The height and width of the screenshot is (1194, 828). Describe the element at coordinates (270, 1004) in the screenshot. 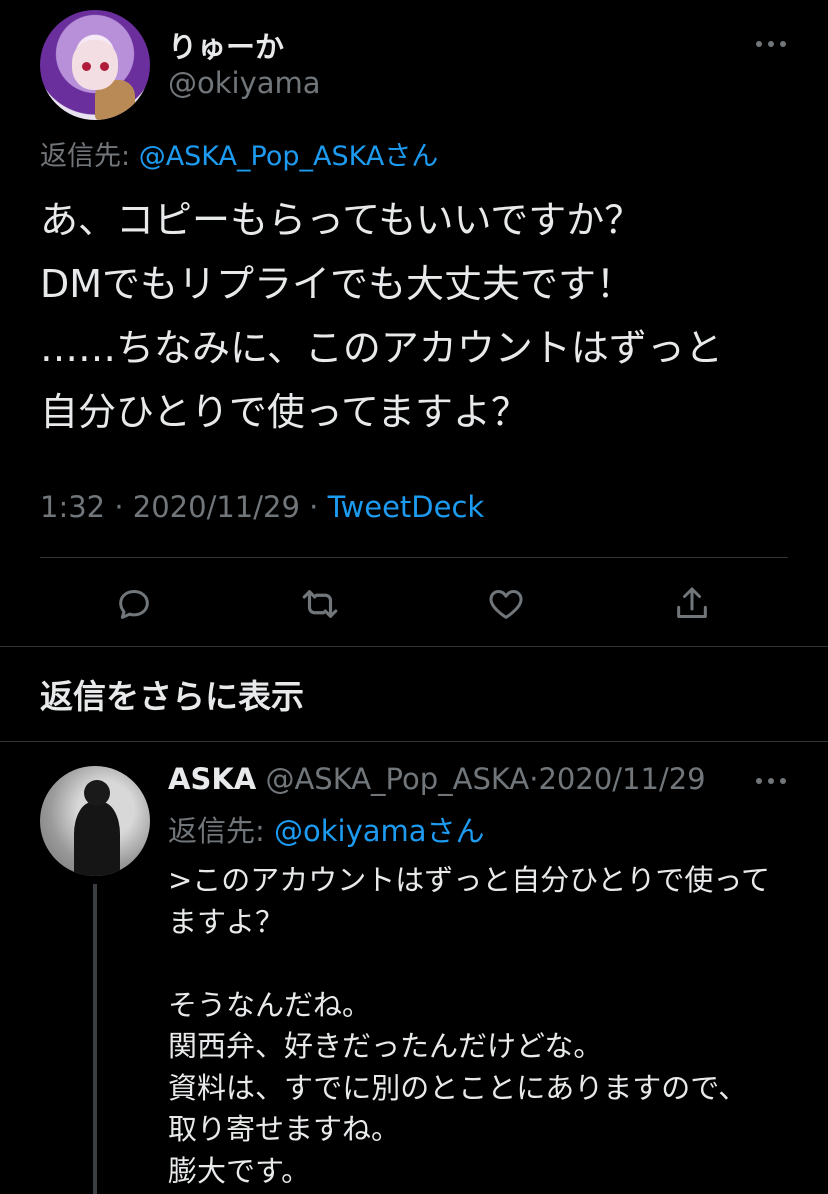

I see `tweet-text-line: そうなんだね。` at that location.